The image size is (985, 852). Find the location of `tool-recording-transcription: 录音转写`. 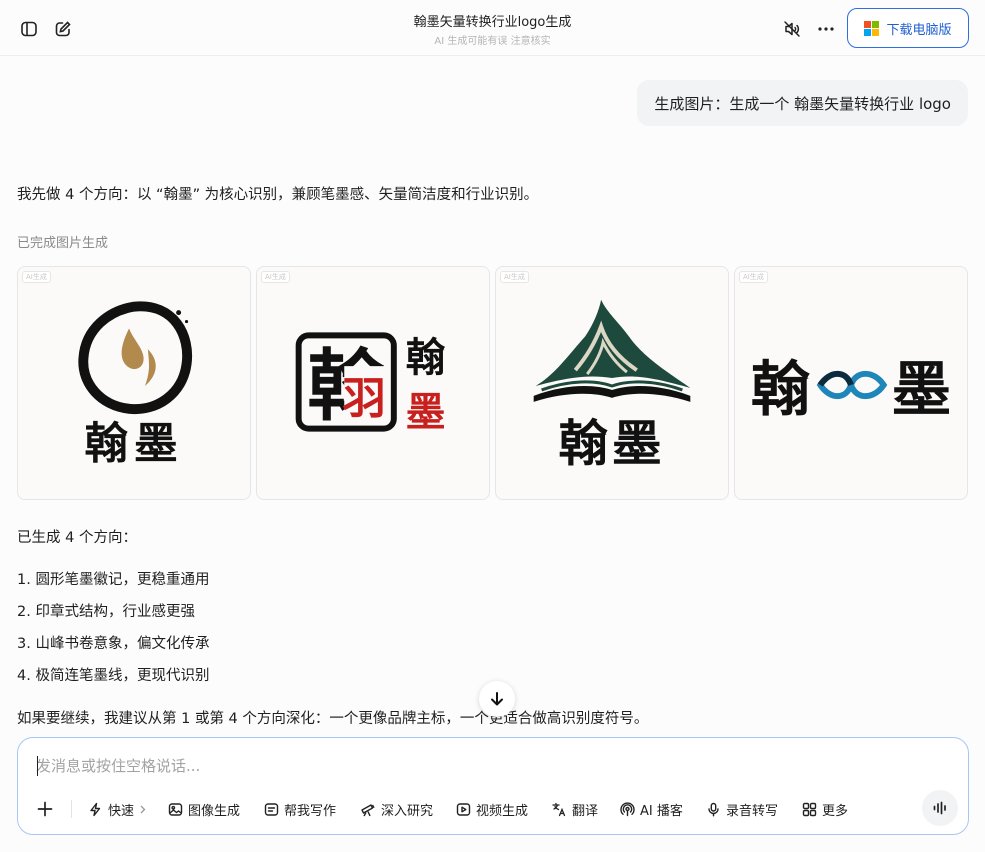

tool-recording-transcription: 录音转写 is located at coordinates (742, 809).